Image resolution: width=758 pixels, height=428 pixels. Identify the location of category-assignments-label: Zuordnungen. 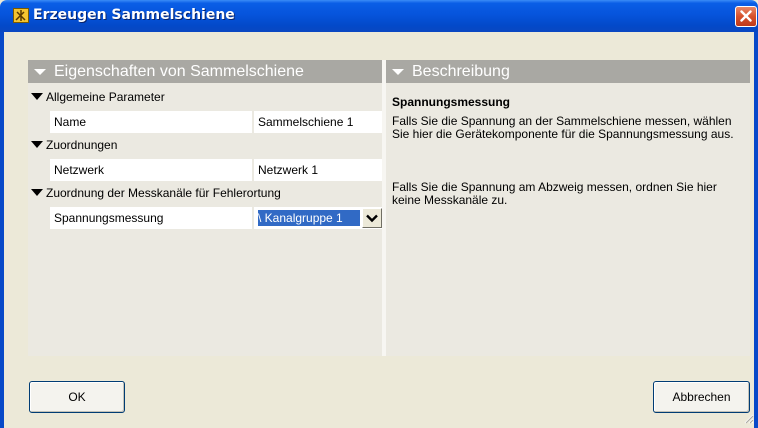
(82, 145).